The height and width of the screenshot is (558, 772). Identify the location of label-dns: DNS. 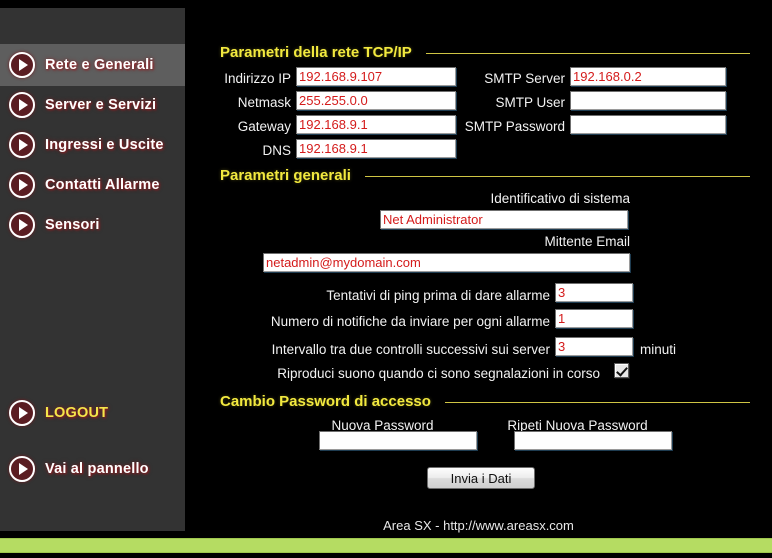
(276, 150).